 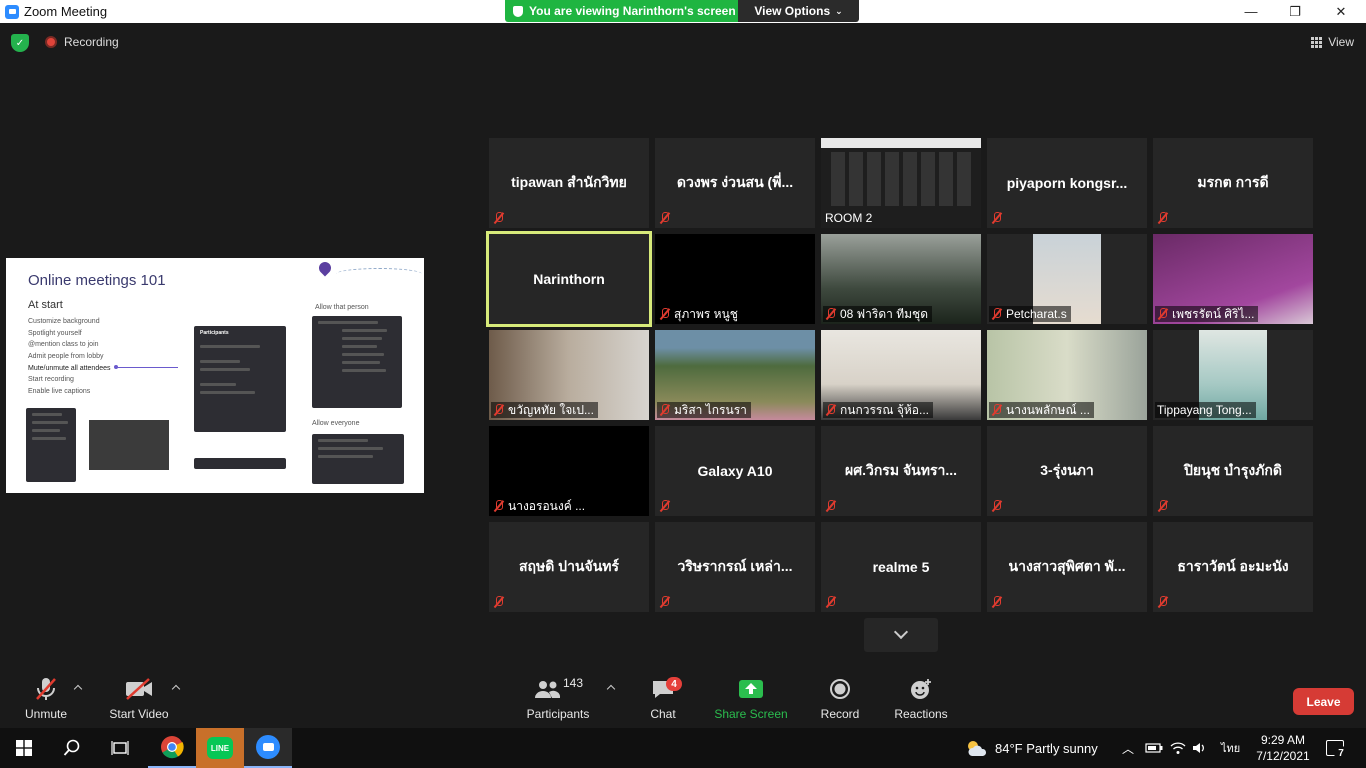 What do you see at coordinates (1031, 748) in the screenshot?
I see `weather-widget: 84°F Partly sunny` at bounding box center [1031, 748].